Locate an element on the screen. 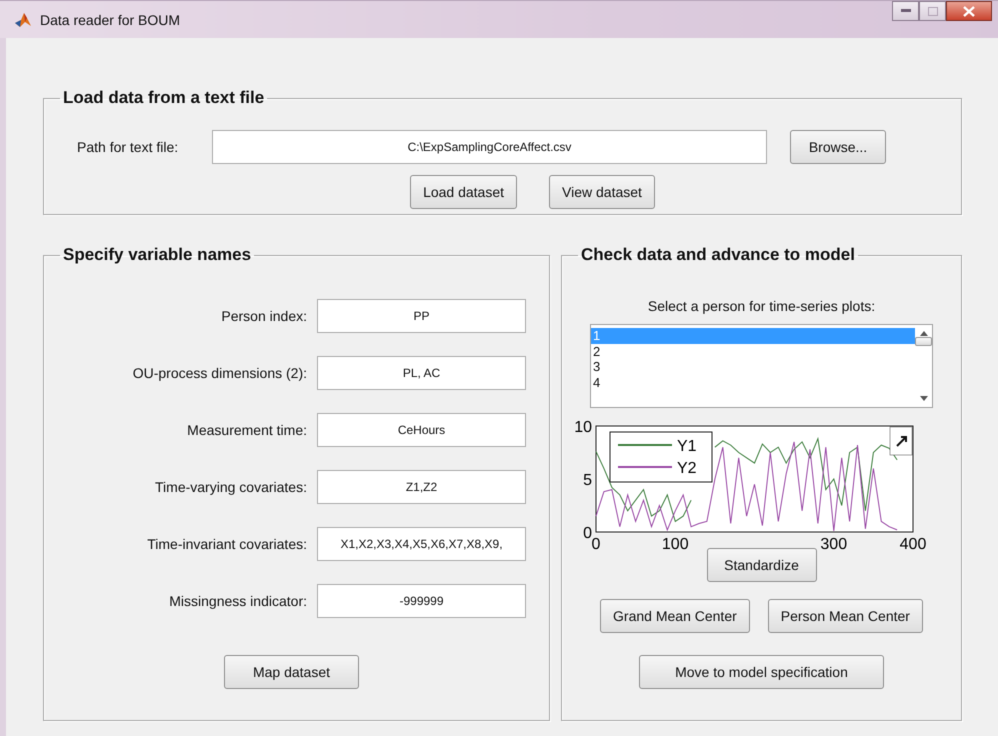 This screenshot has width=998, height=736. list-item: 3 is located at coordinates (753, 366).